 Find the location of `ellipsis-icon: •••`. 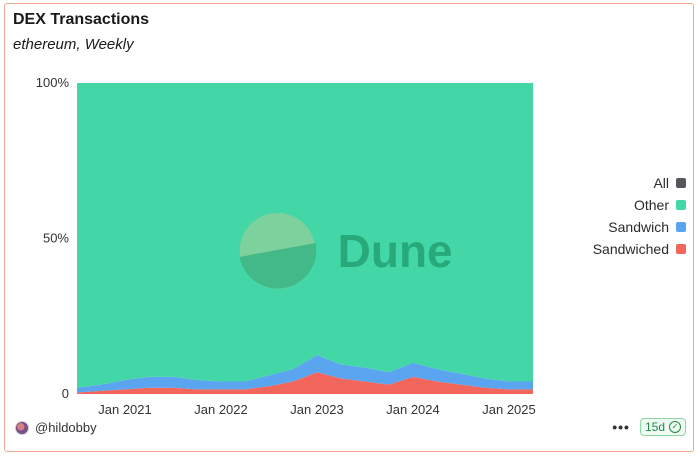

ellipsis-icon: ••• is located at coordinates (621, 427).